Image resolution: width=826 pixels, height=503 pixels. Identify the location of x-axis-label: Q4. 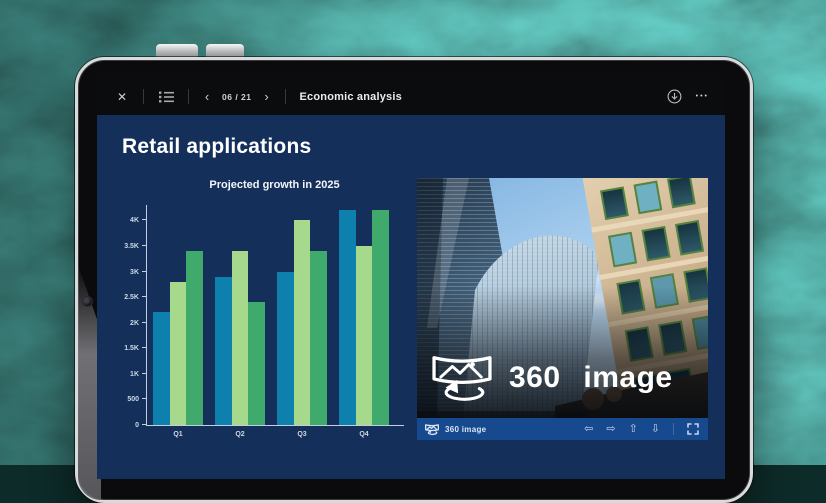
(364, 434).